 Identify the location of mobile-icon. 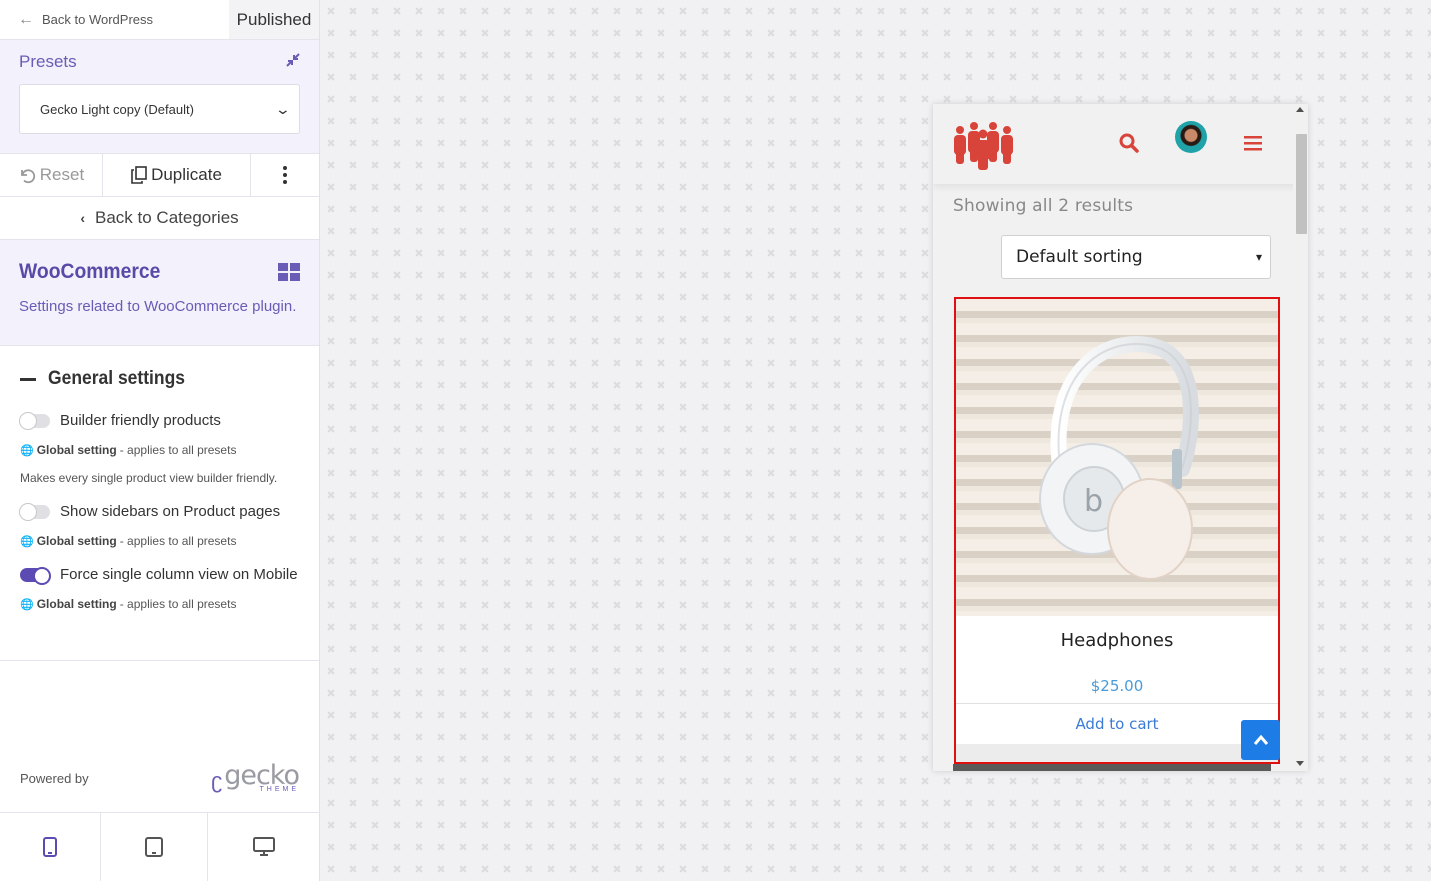
(50, 847).